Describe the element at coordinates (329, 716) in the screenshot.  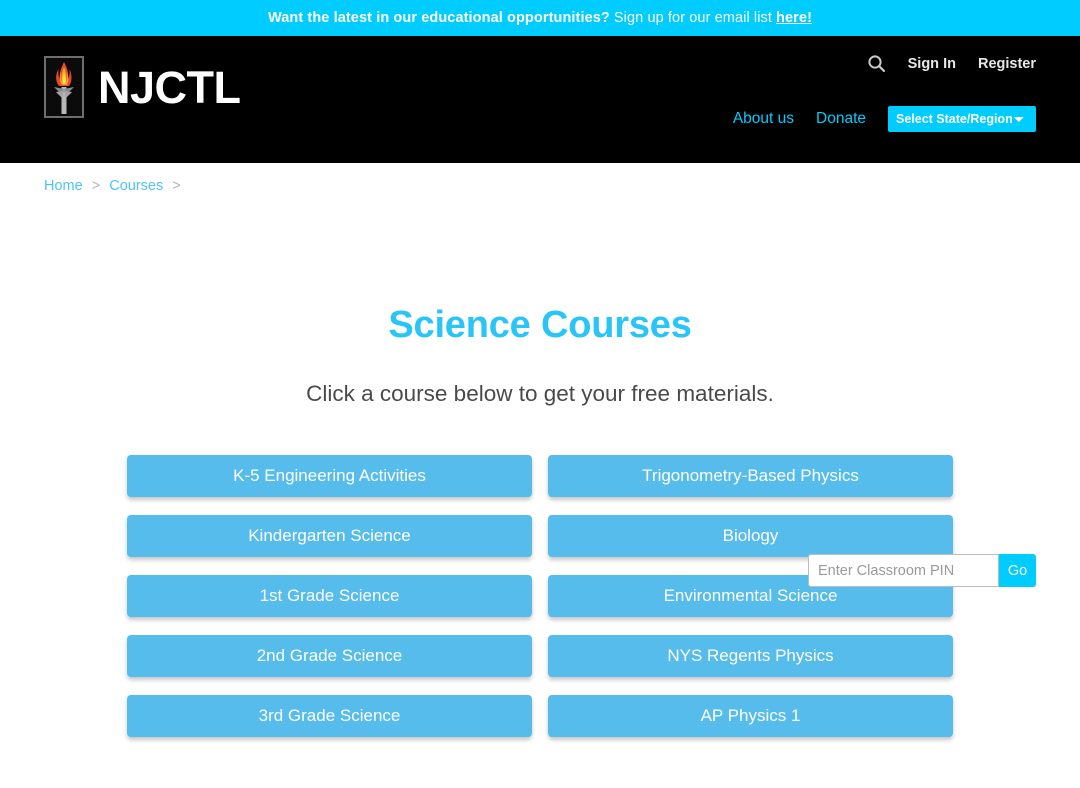
I see `course-button-3rd-grade-science: 3rd Grade Science` at that location.